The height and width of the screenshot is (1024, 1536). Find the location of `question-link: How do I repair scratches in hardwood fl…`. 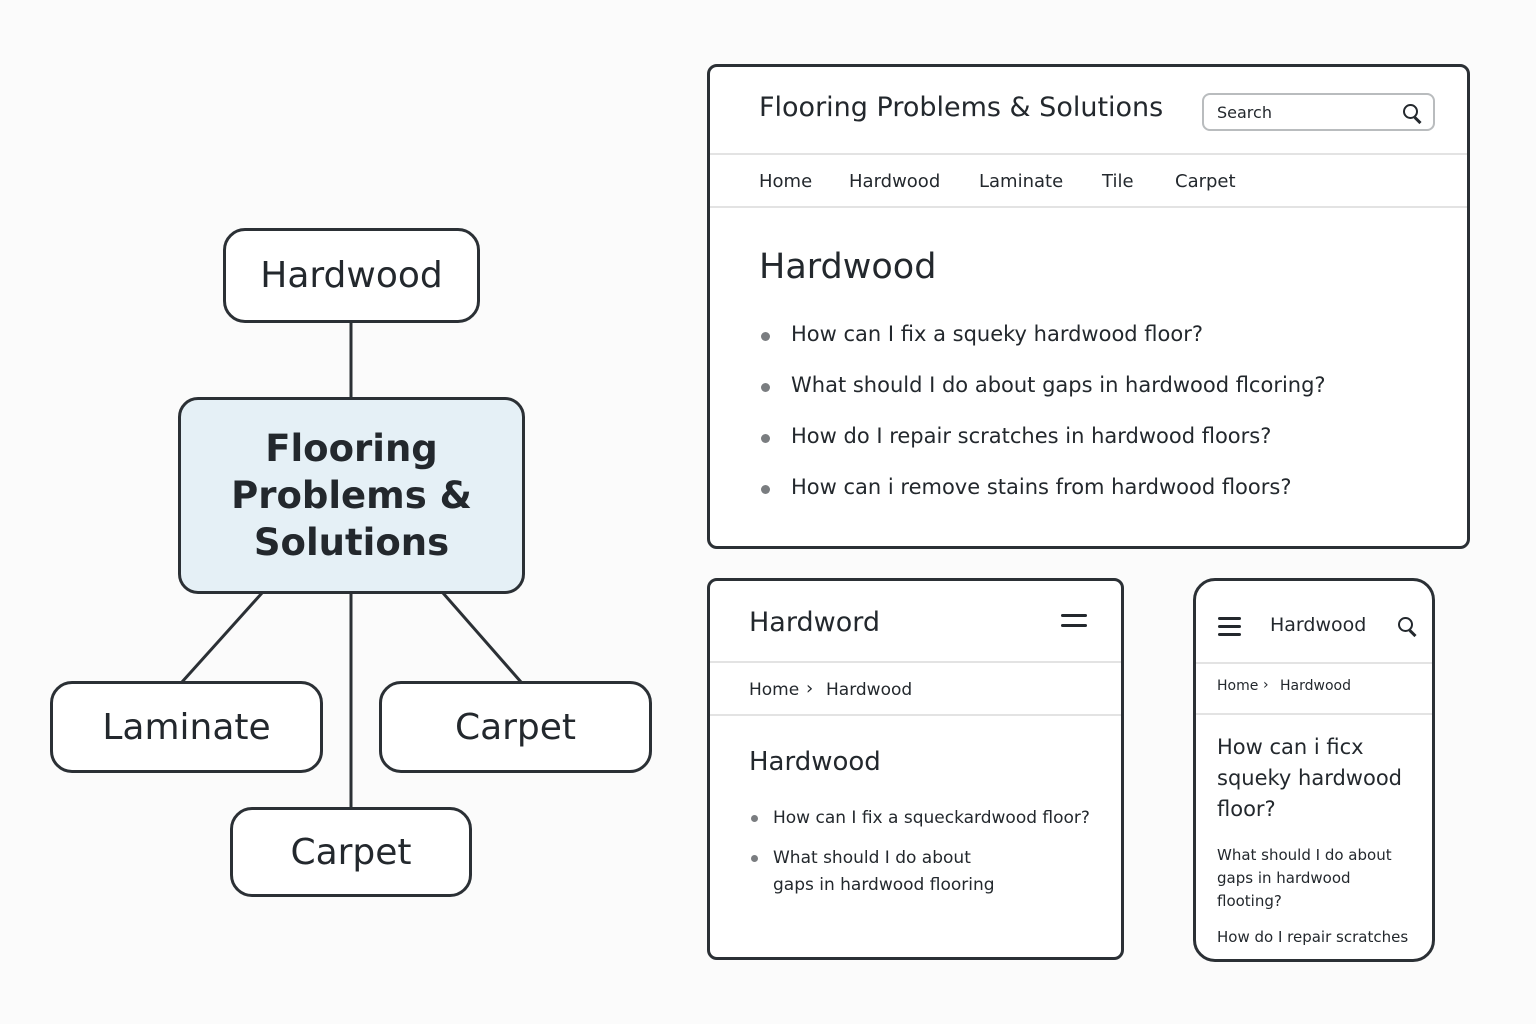

question-link: How do I repair scratches in hardwood fl… is located at coordinates (1031, 436).